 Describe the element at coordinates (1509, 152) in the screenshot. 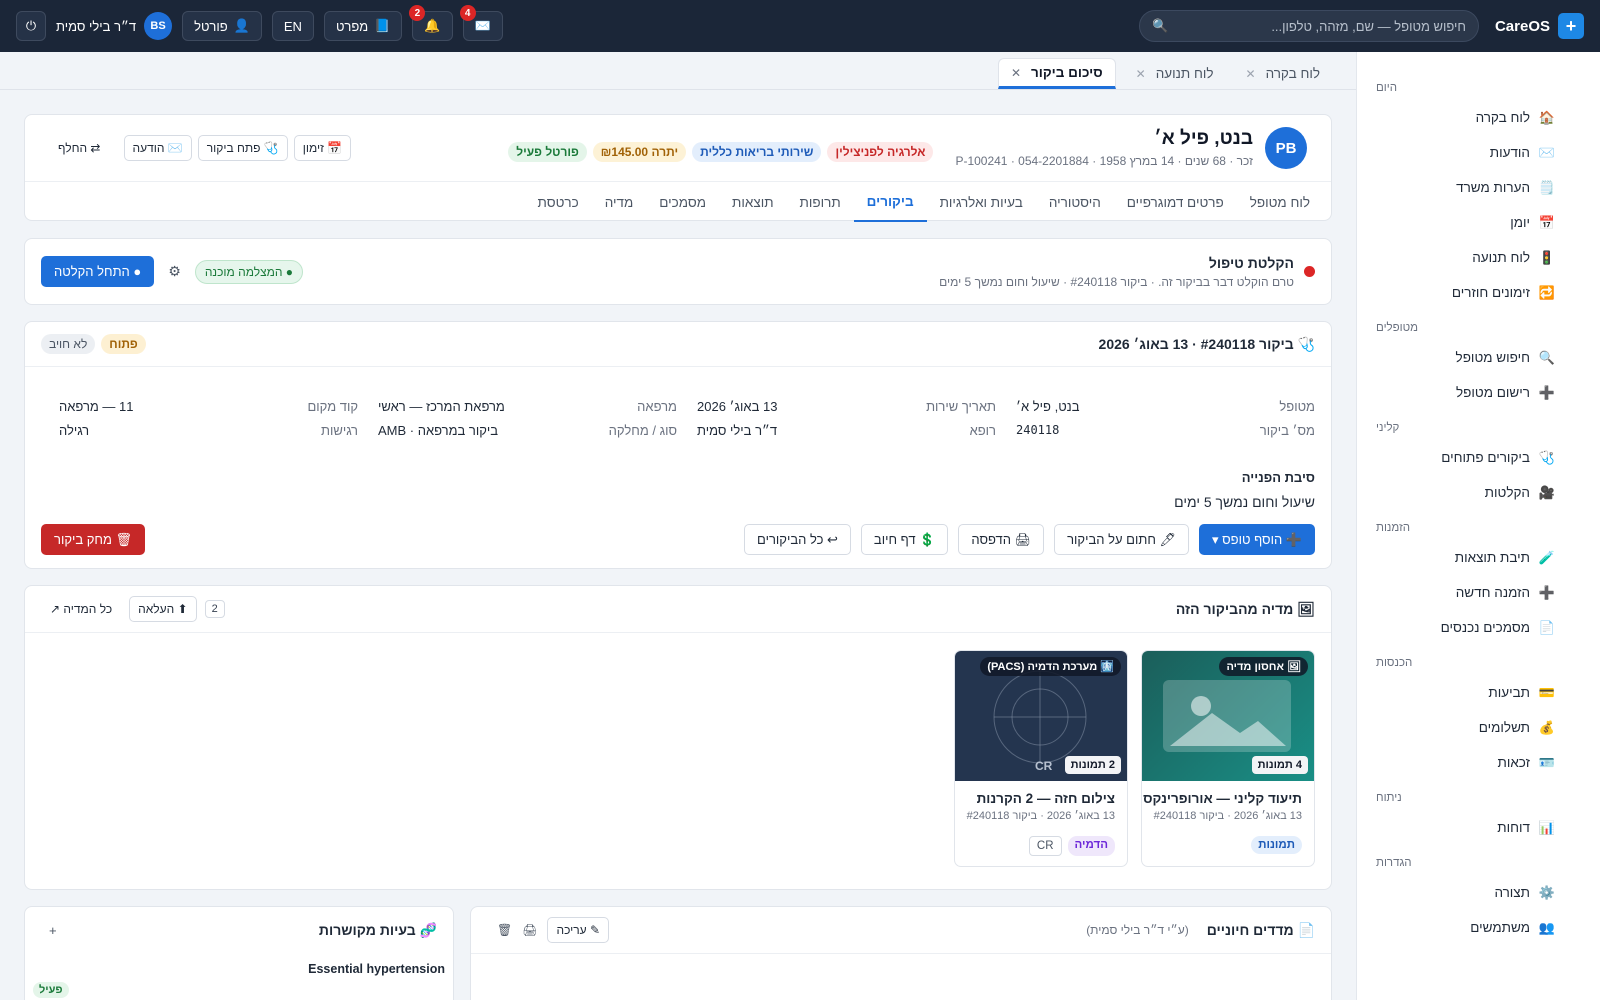

I see `sidebar-item-label: הודעות` at that location.